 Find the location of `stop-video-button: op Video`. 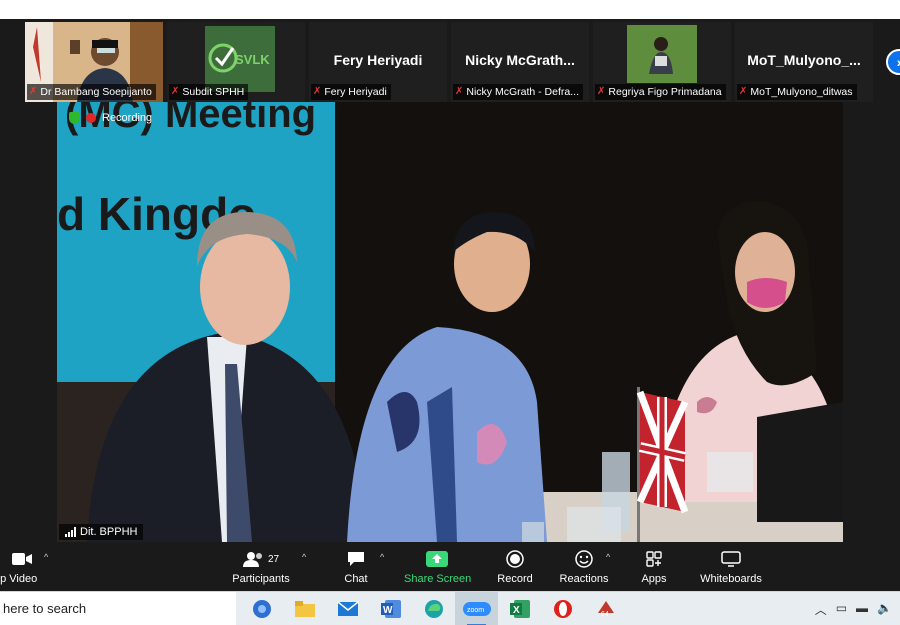

stop-video-button: op Video is located at coordinates (22, 567).